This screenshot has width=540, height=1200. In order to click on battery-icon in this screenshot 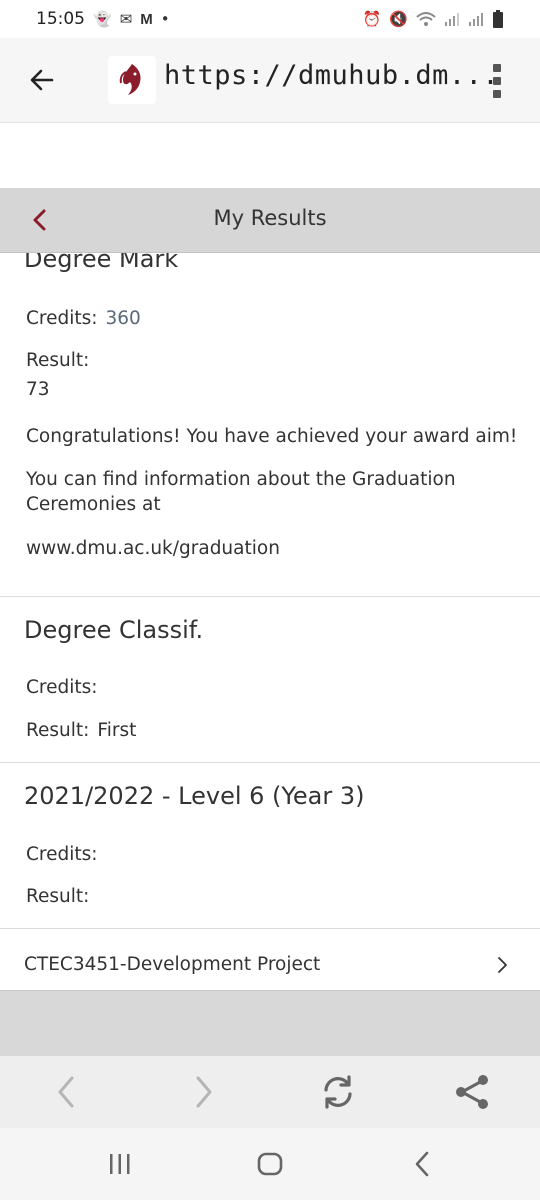, I will do `click(498, 19)`.